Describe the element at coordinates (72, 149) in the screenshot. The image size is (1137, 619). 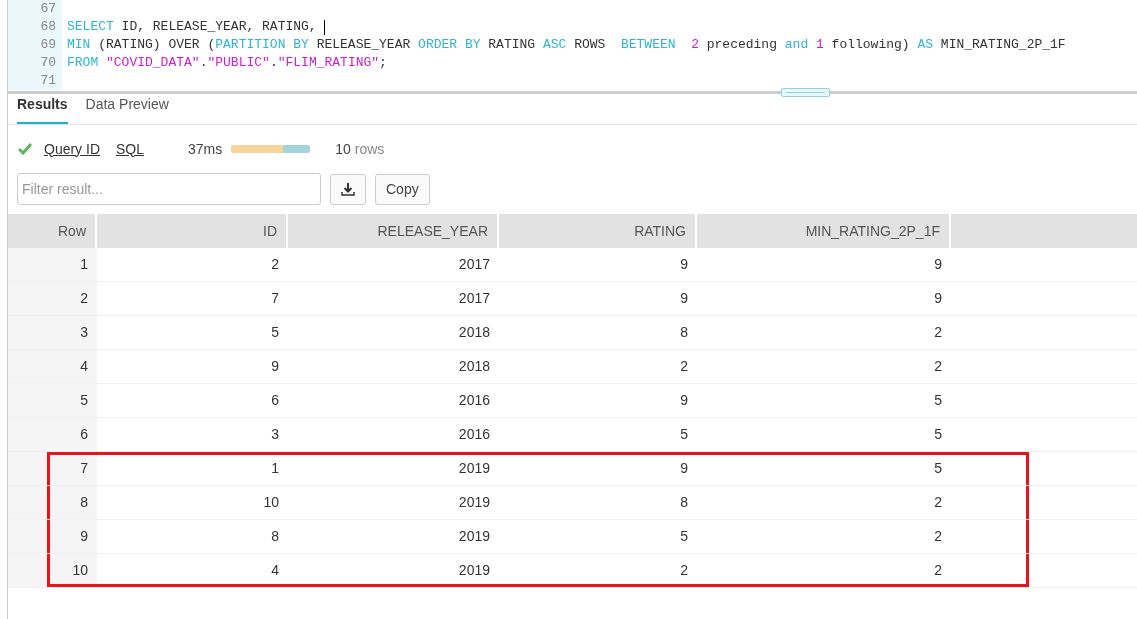
I see `link: Query ID` at that location.